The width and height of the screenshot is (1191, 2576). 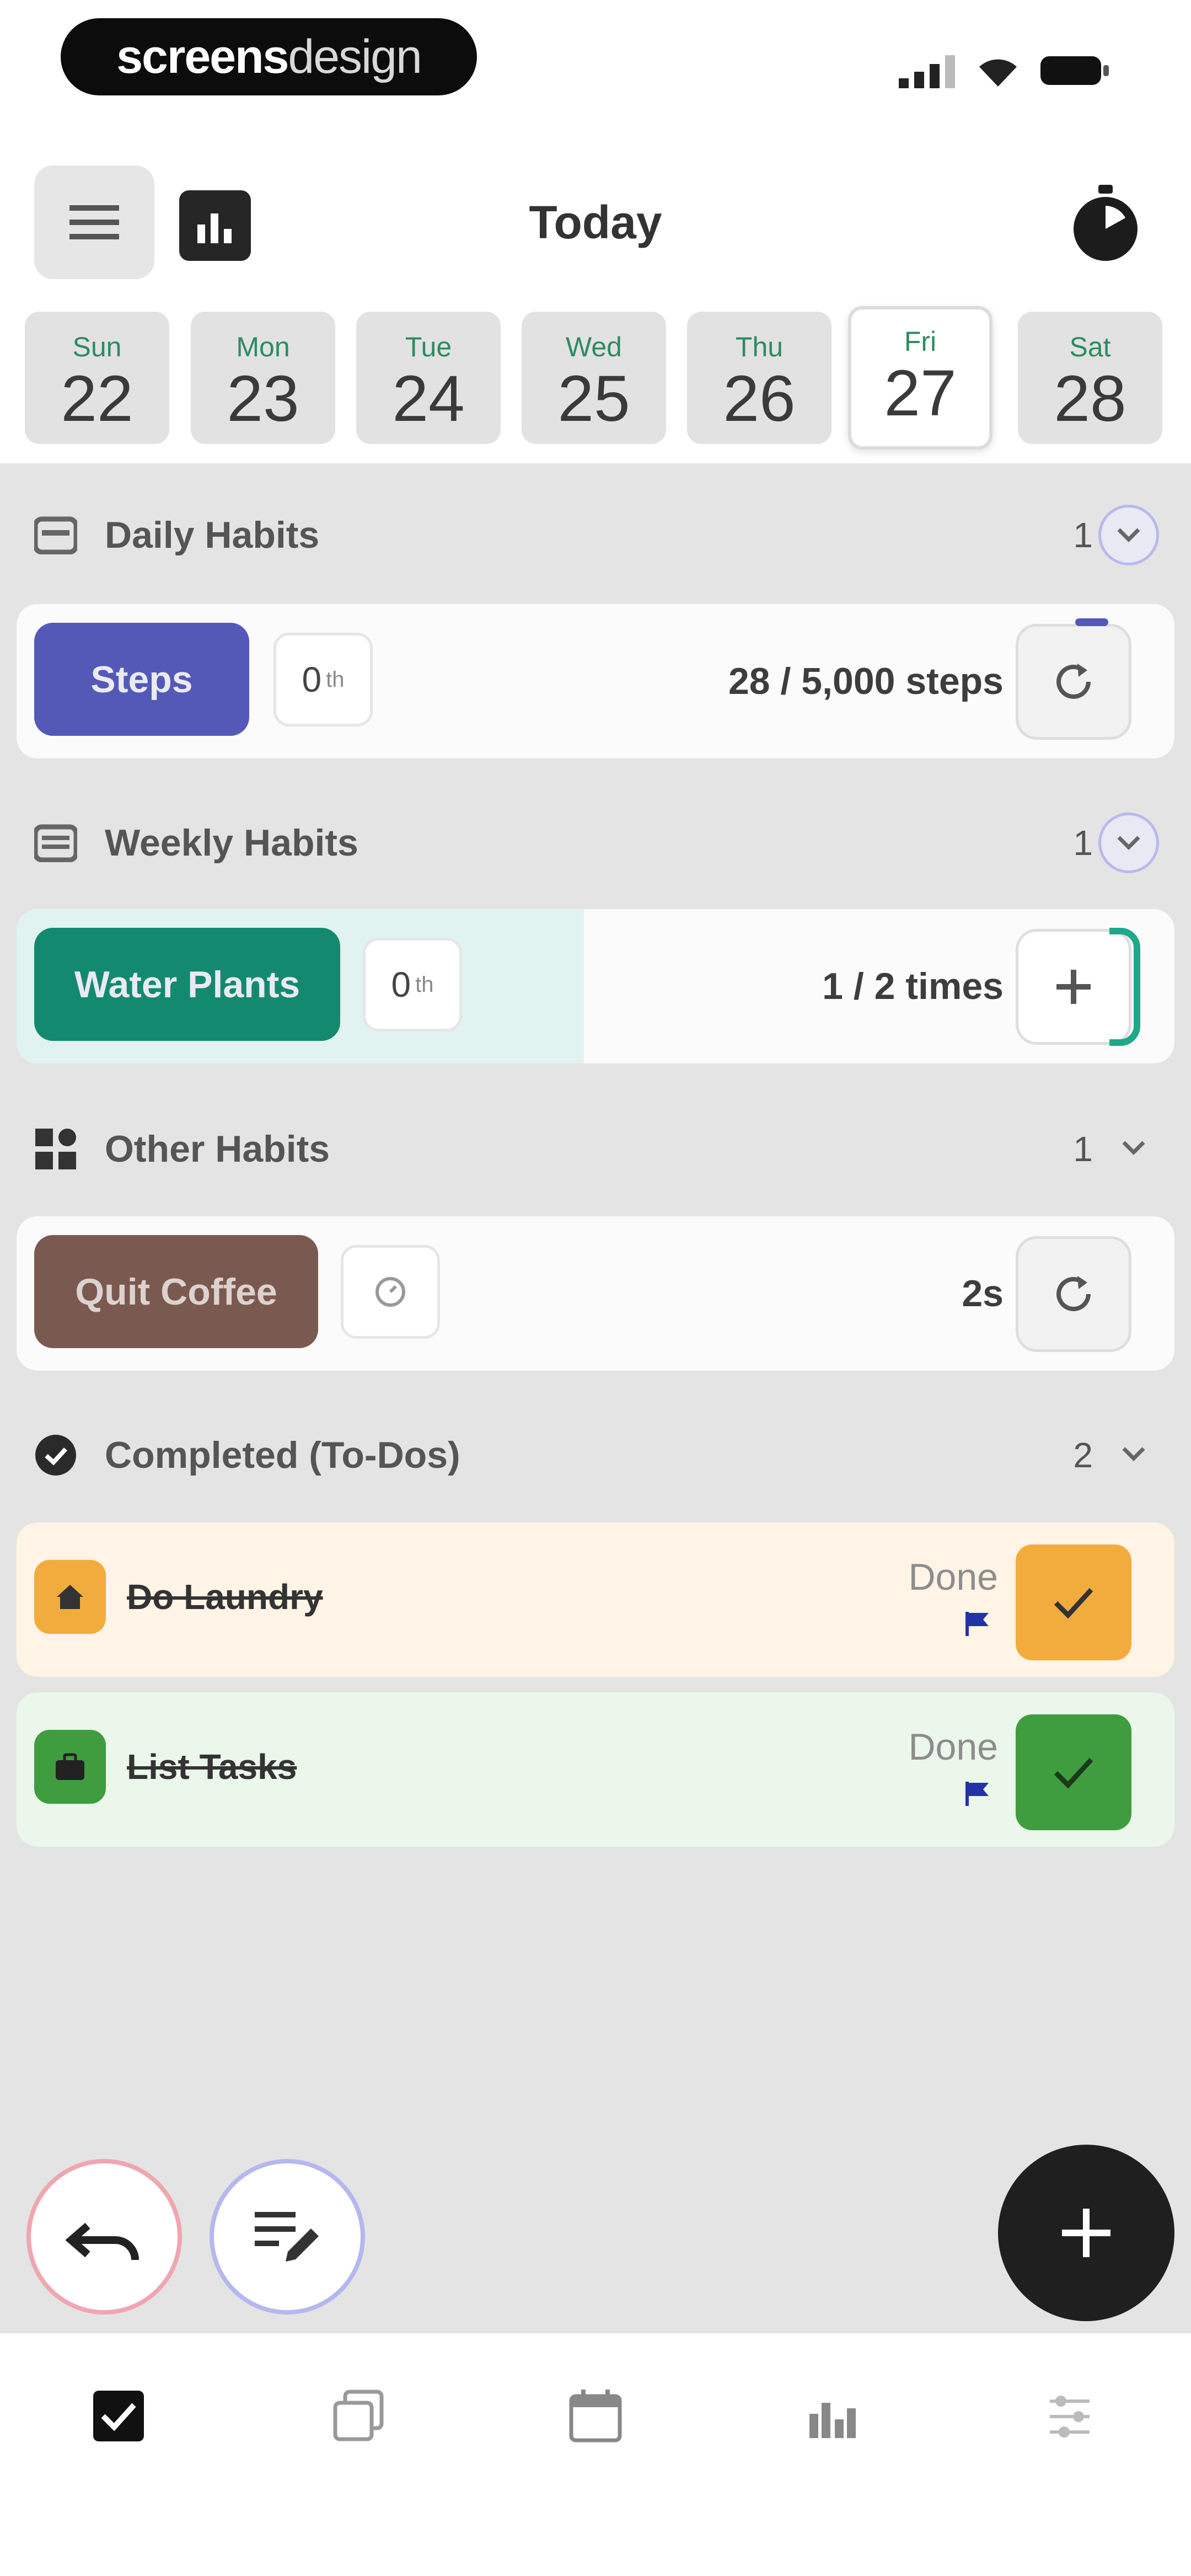 I want to click on home-icon, so click(x=70, y=1597).